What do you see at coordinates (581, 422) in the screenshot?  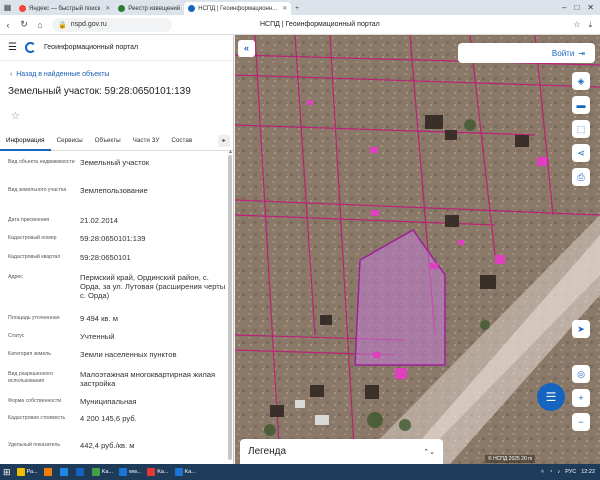 I see `zoom-out-icon: −` at bounding box center [581, 422].